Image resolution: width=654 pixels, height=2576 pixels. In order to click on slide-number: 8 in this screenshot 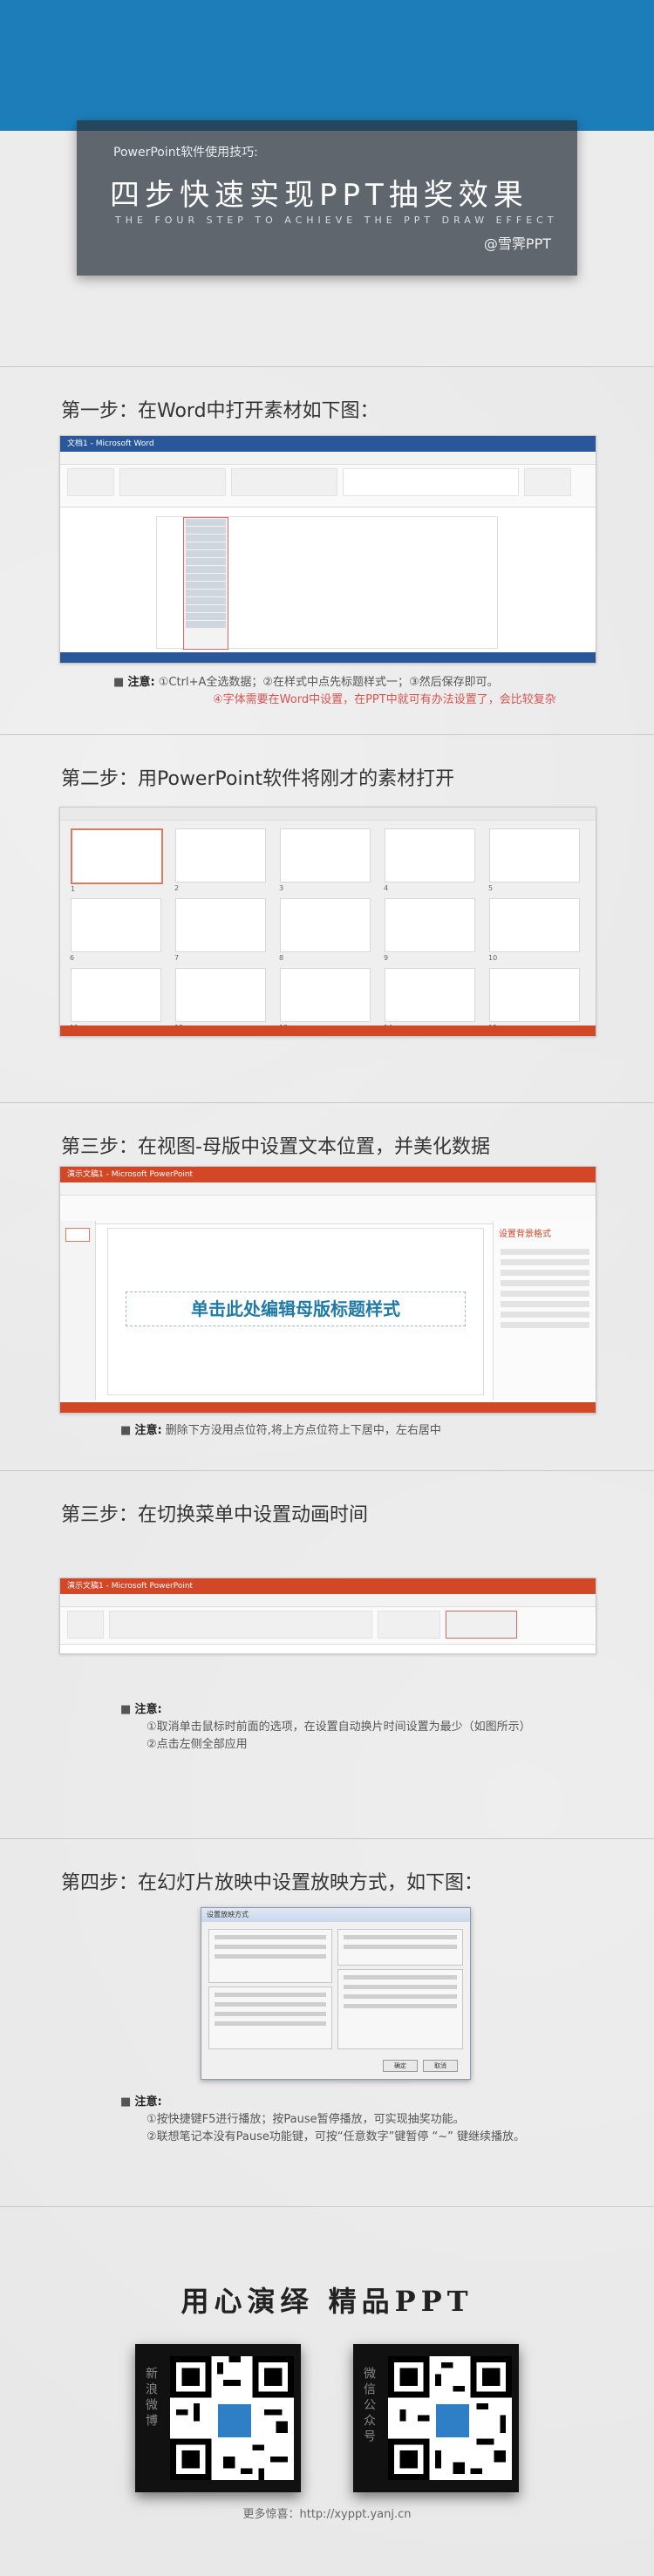, I will do `click(281, 958)`.